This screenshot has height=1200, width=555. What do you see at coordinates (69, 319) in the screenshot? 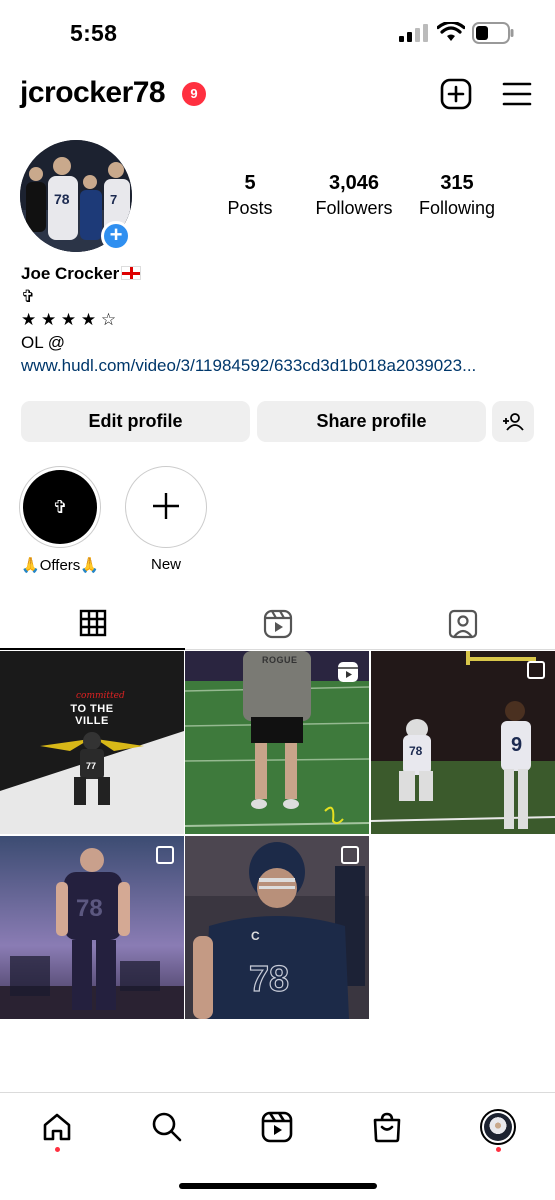
I see `bio-line: ★ ★ ★ ★ ☆` at bounding box center [69, 319].